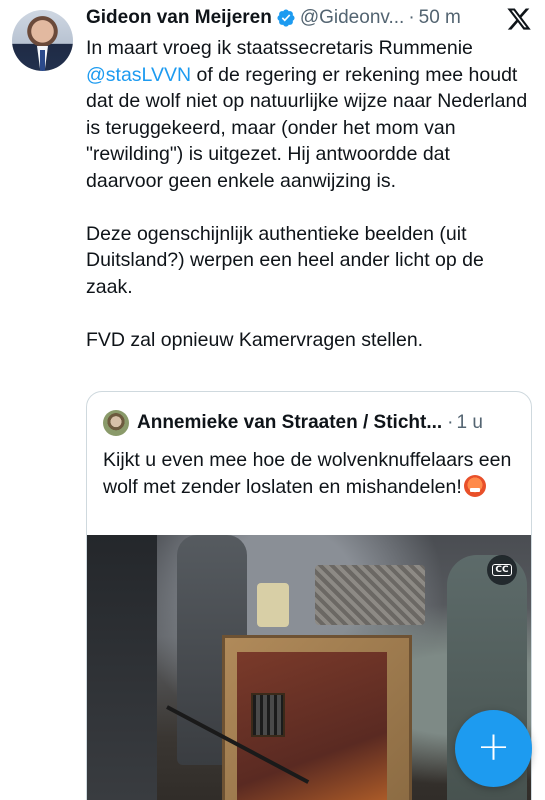 The image size is (545, 800). What do you see at coordinates (370, 595) in the screenshot?
I see `video-basket` at bounding box center [370, 595].